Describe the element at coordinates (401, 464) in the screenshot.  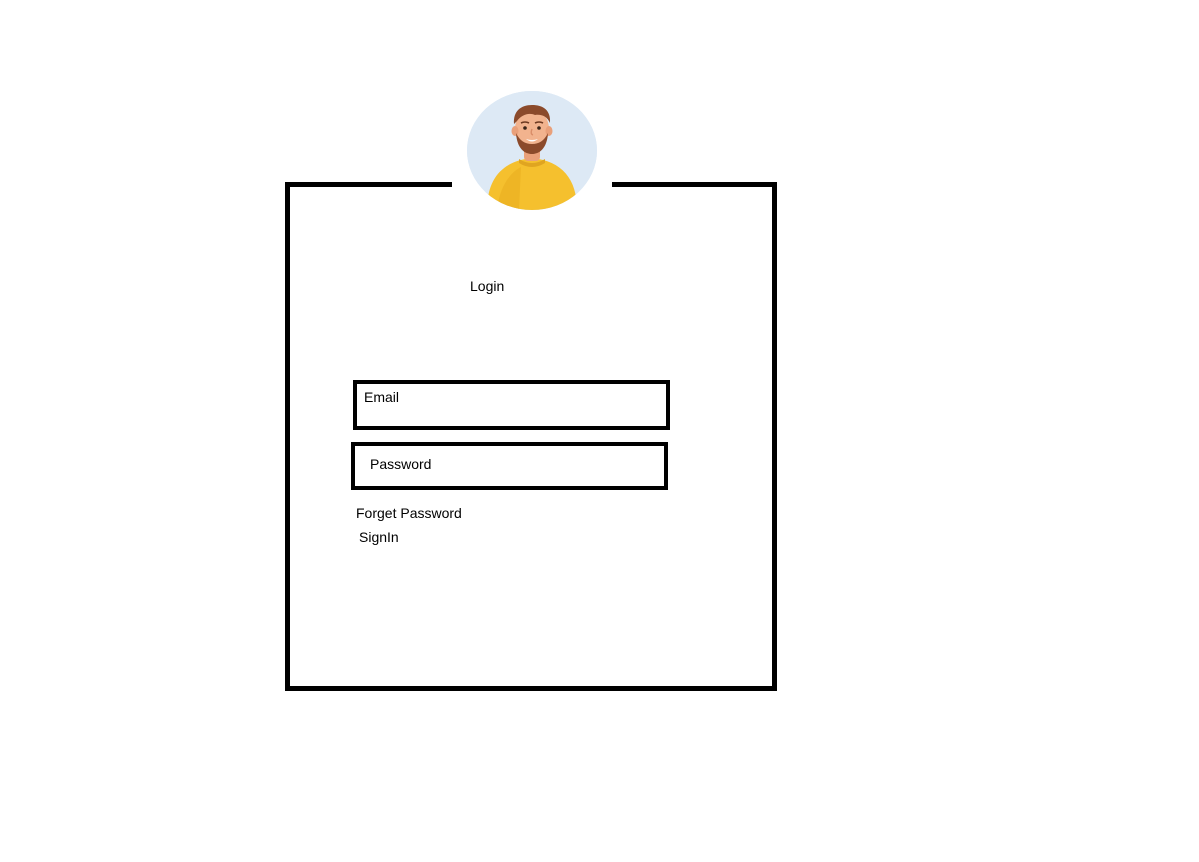
I see `password-field-label: Password` at that location.